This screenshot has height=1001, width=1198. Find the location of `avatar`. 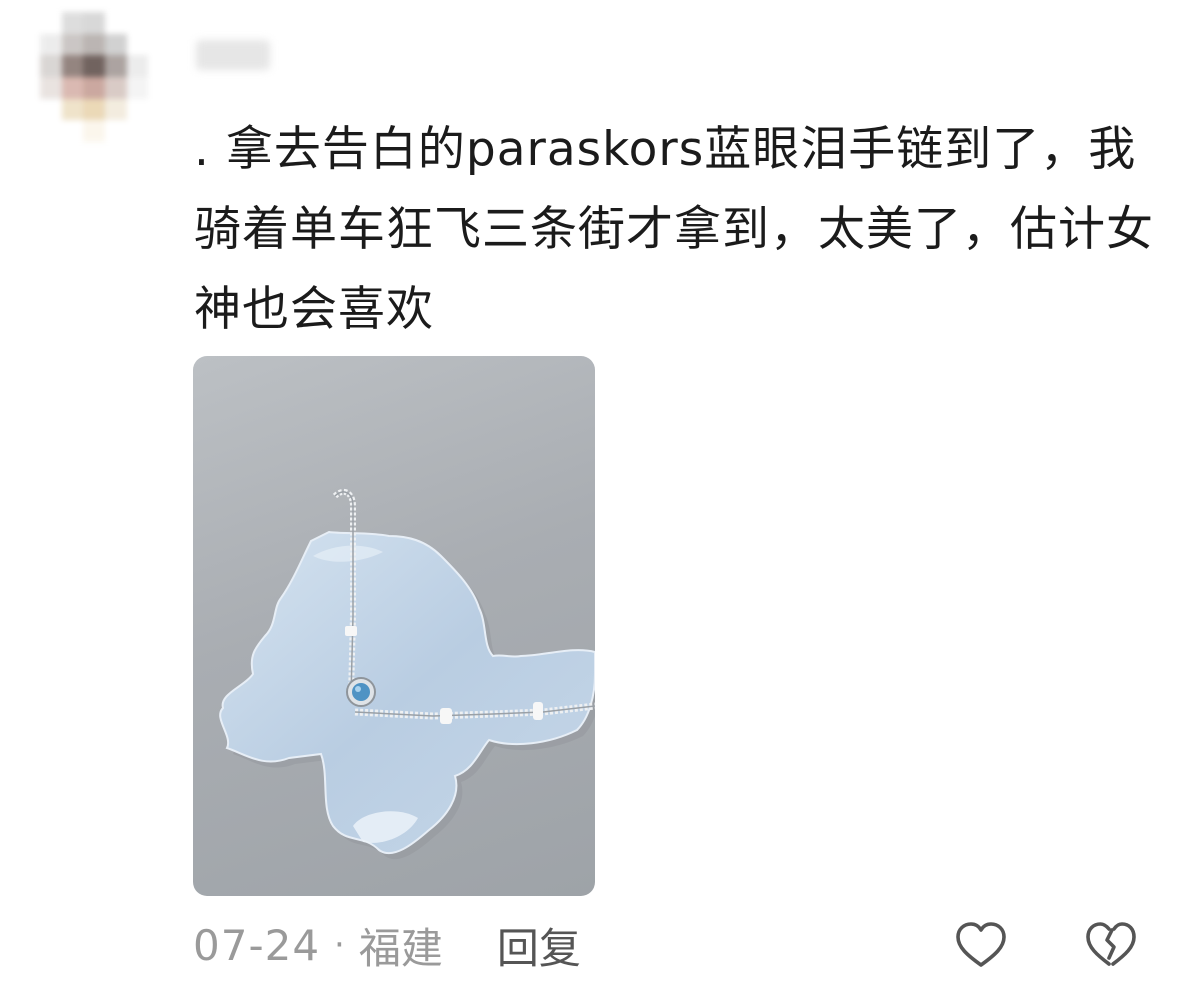

avatar is located at coordinates (105, 77).